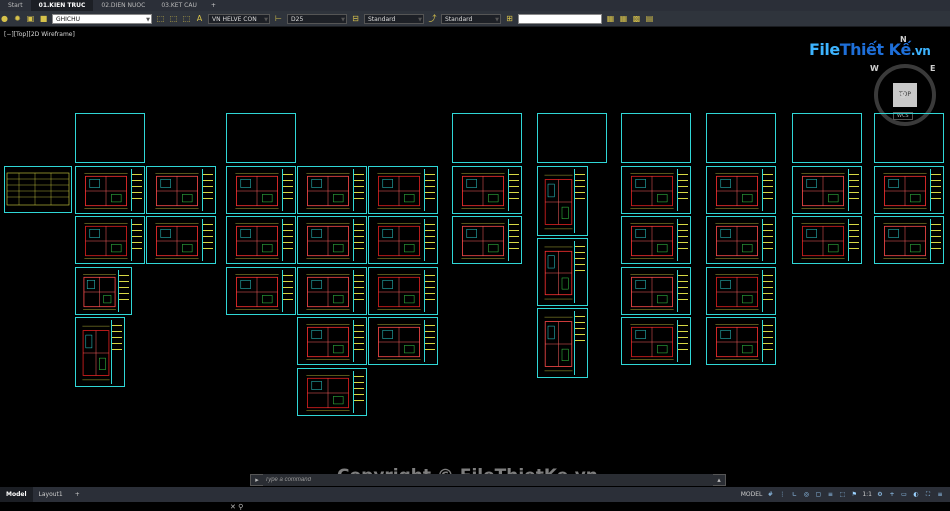 Image resolution: width=950 pixels, height=511 pixels. I want to click on command-input, so click(488, 480).